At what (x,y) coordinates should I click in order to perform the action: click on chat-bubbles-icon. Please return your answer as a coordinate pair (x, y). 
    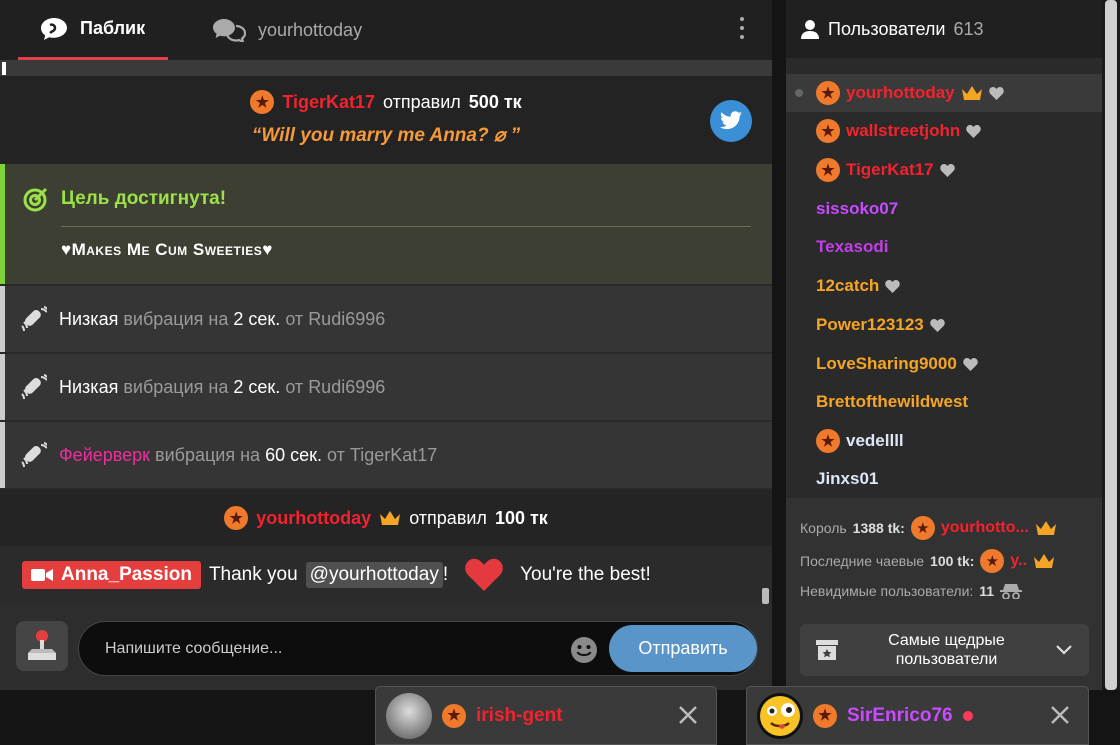
    Looking at the image, I should click on (229, 30).